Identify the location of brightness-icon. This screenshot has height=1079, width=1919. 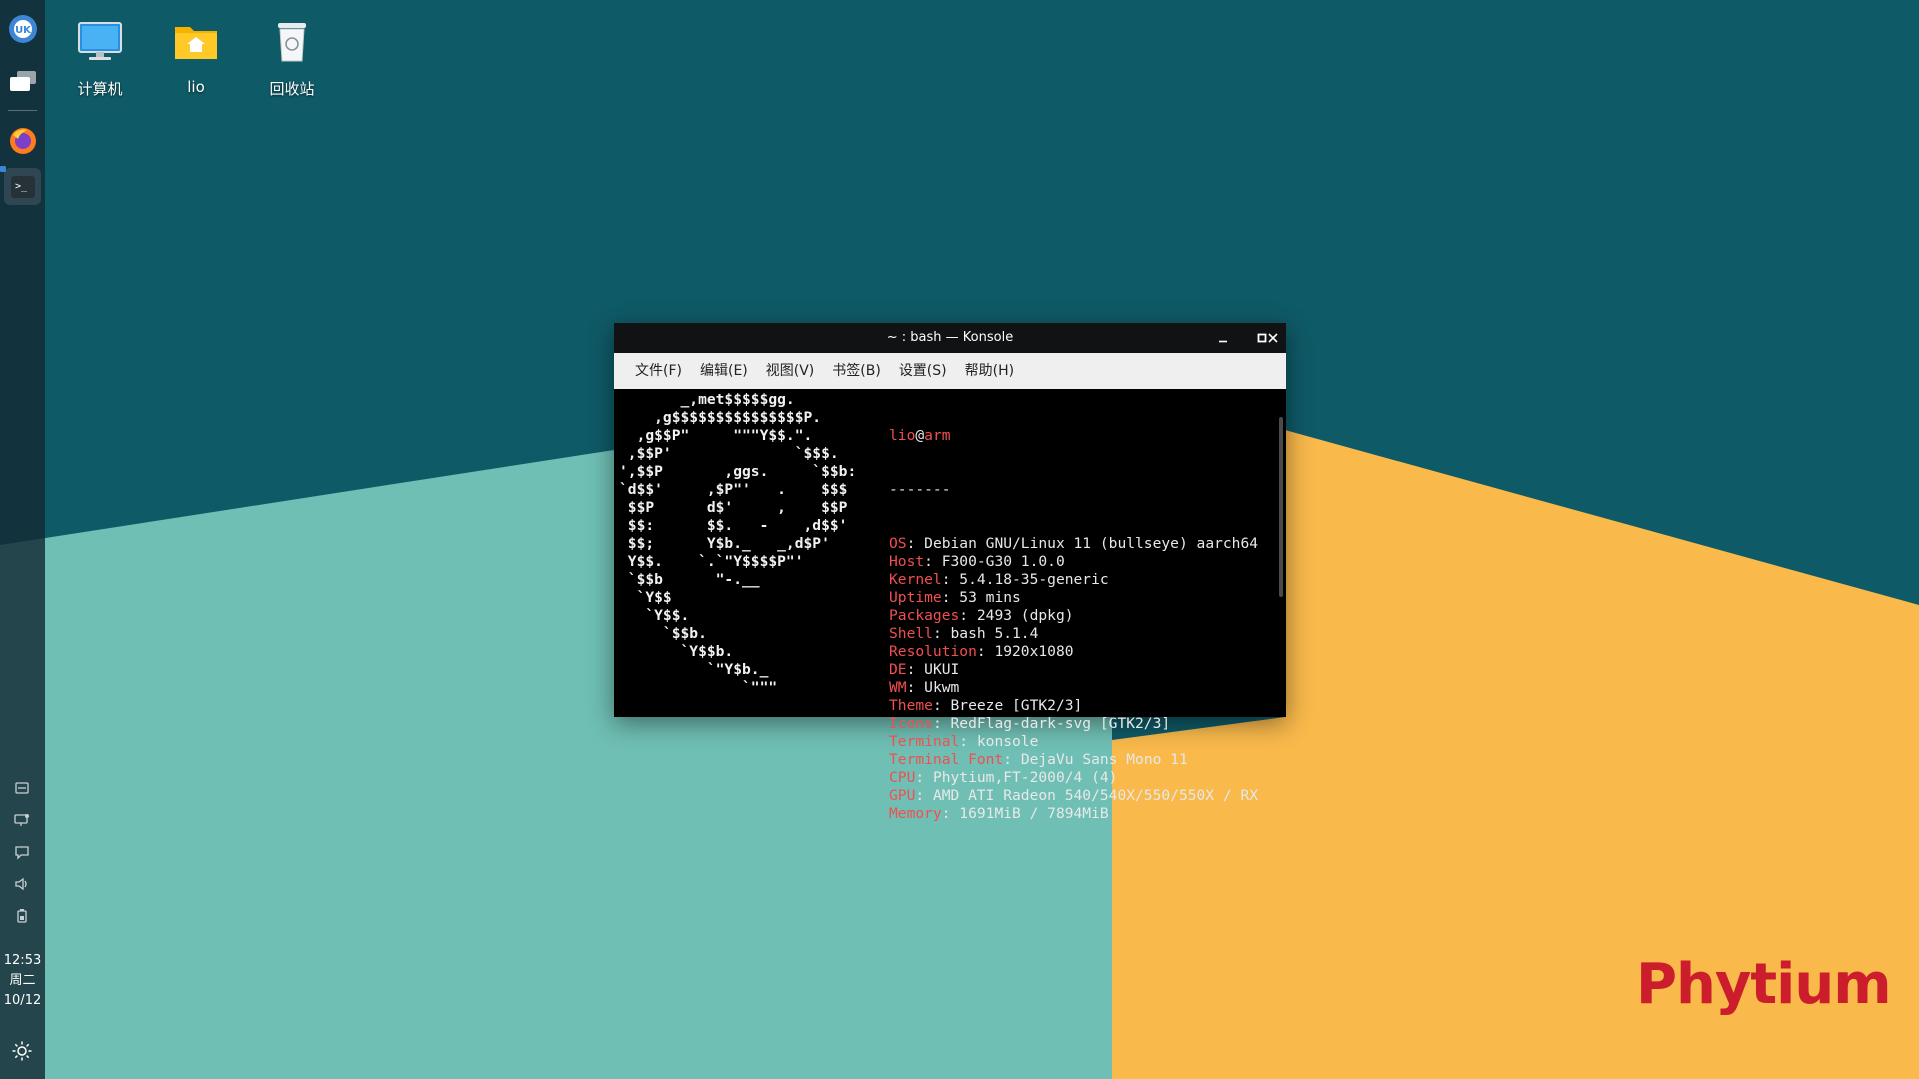
(22, 1051).